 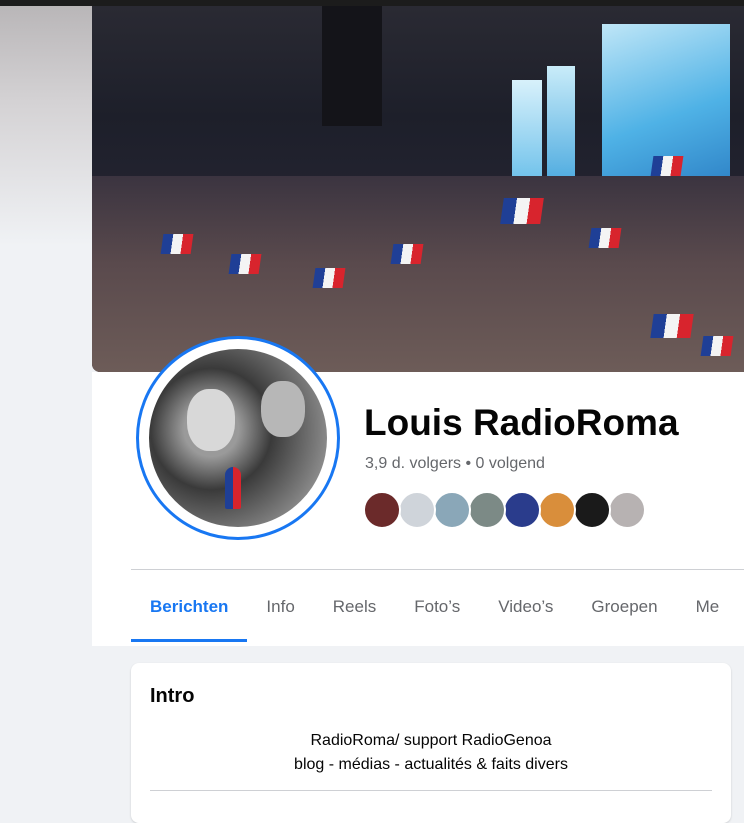 I want to click on bio-line: RadioRoma/ support RadioGenoa, so click(x=431, y=740).